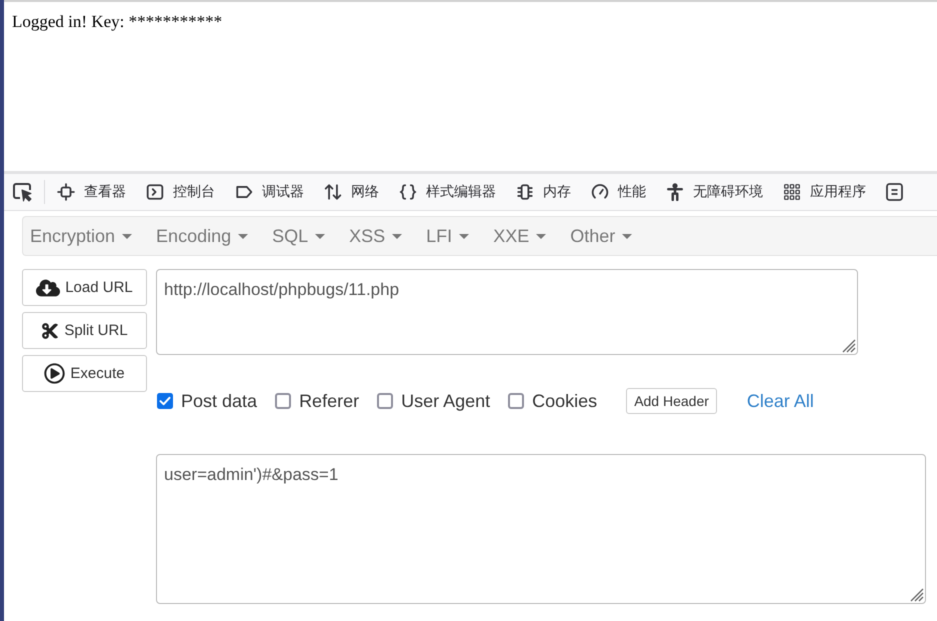  I want to click on checkbox-label: User Agent, so click(445, 401).